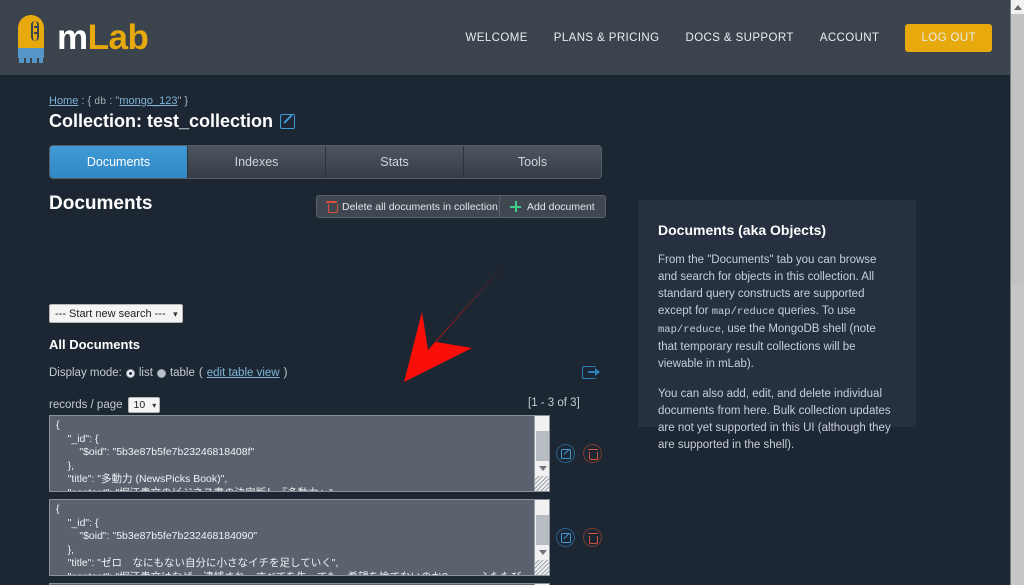  I want to click on tab-tools-label: Tools, so click(532, 162).